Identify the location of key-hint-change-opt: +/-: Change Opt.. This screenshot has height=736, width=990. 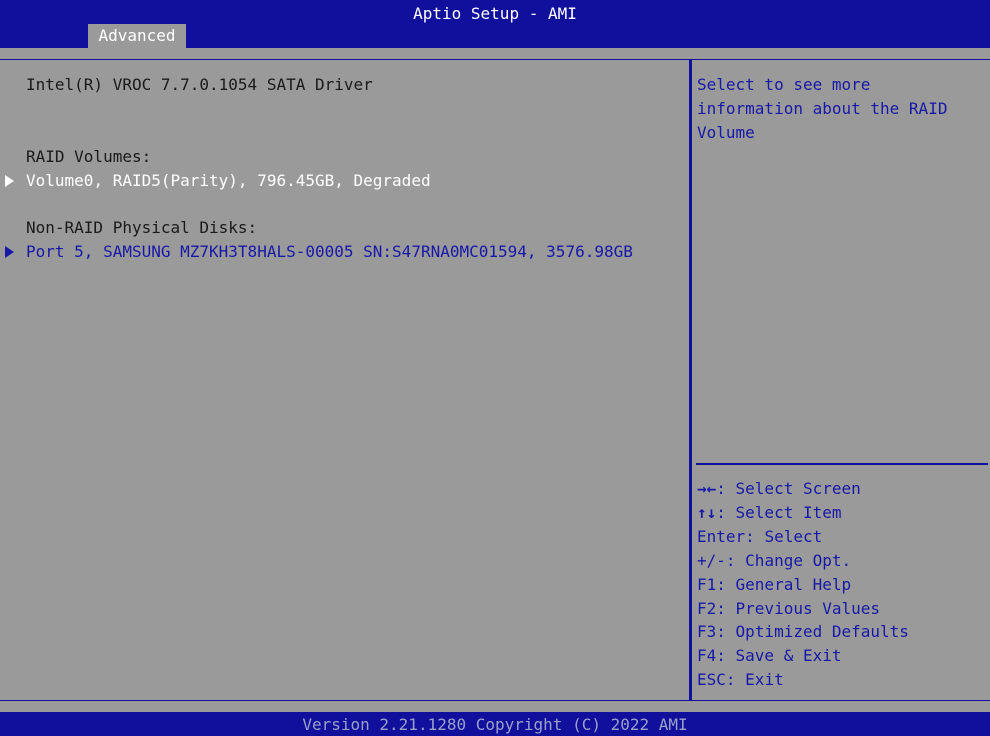
(774, 560).